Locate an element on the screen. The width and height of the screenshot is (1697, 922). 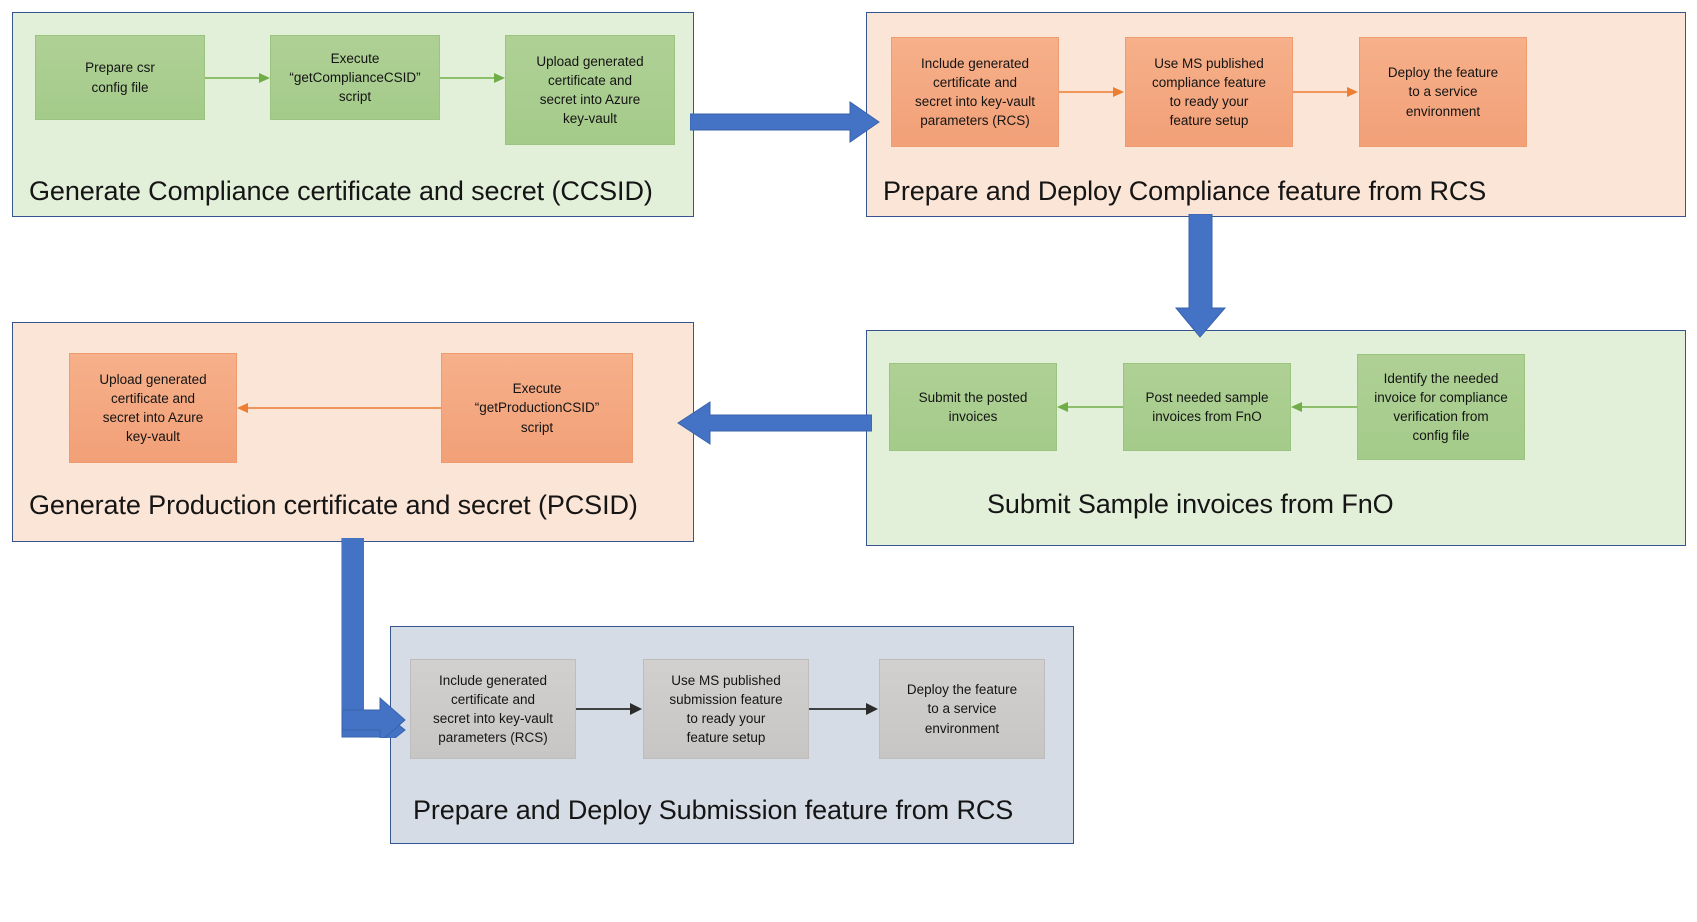
blue-arrow-ccsid-to-prepare-compliance is located at coordinates (785, 122).